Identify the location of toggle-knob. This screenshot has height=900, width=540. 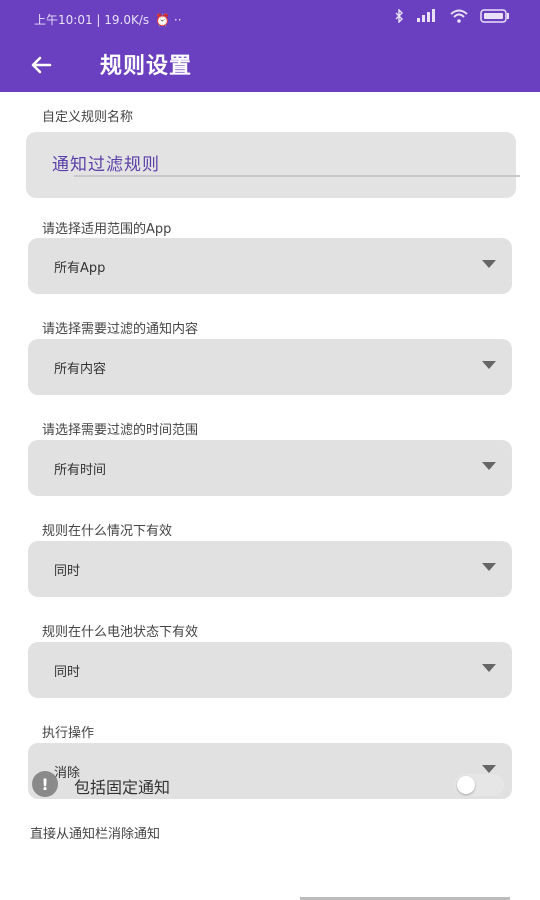
(466, 785).